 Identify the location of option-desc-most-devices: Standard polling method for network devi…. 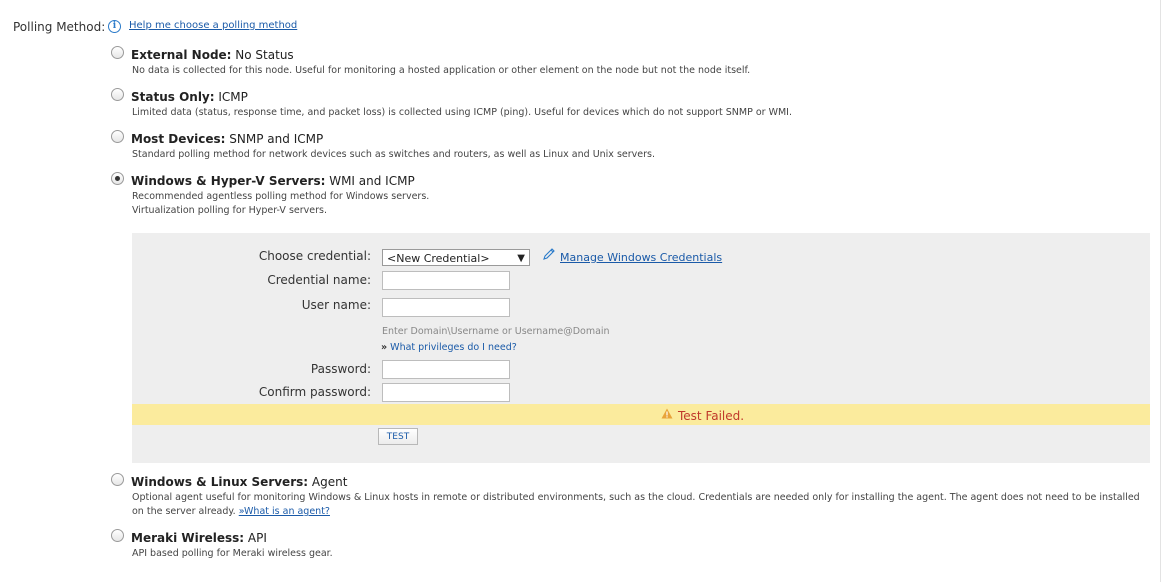
(393, 154).